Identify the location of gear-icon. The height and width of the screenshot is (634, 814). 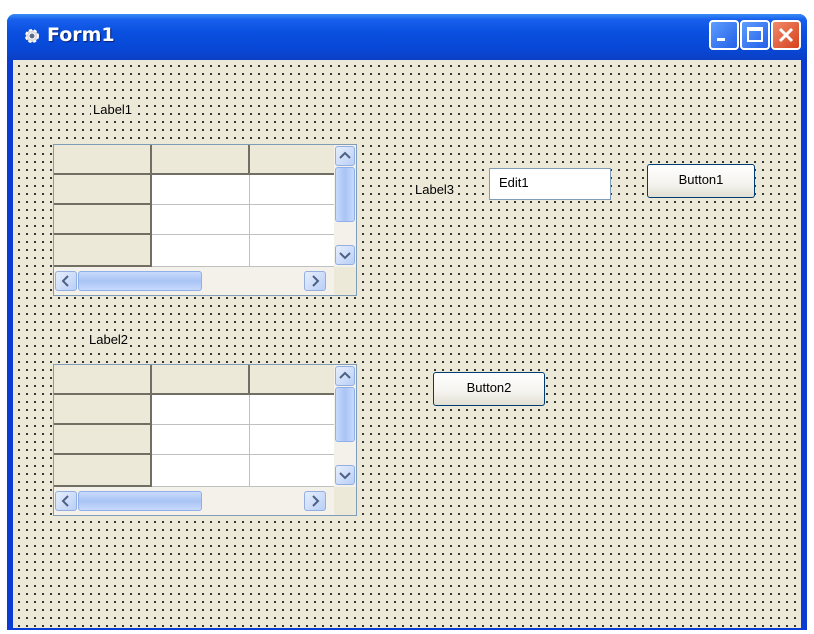
(32, 36).